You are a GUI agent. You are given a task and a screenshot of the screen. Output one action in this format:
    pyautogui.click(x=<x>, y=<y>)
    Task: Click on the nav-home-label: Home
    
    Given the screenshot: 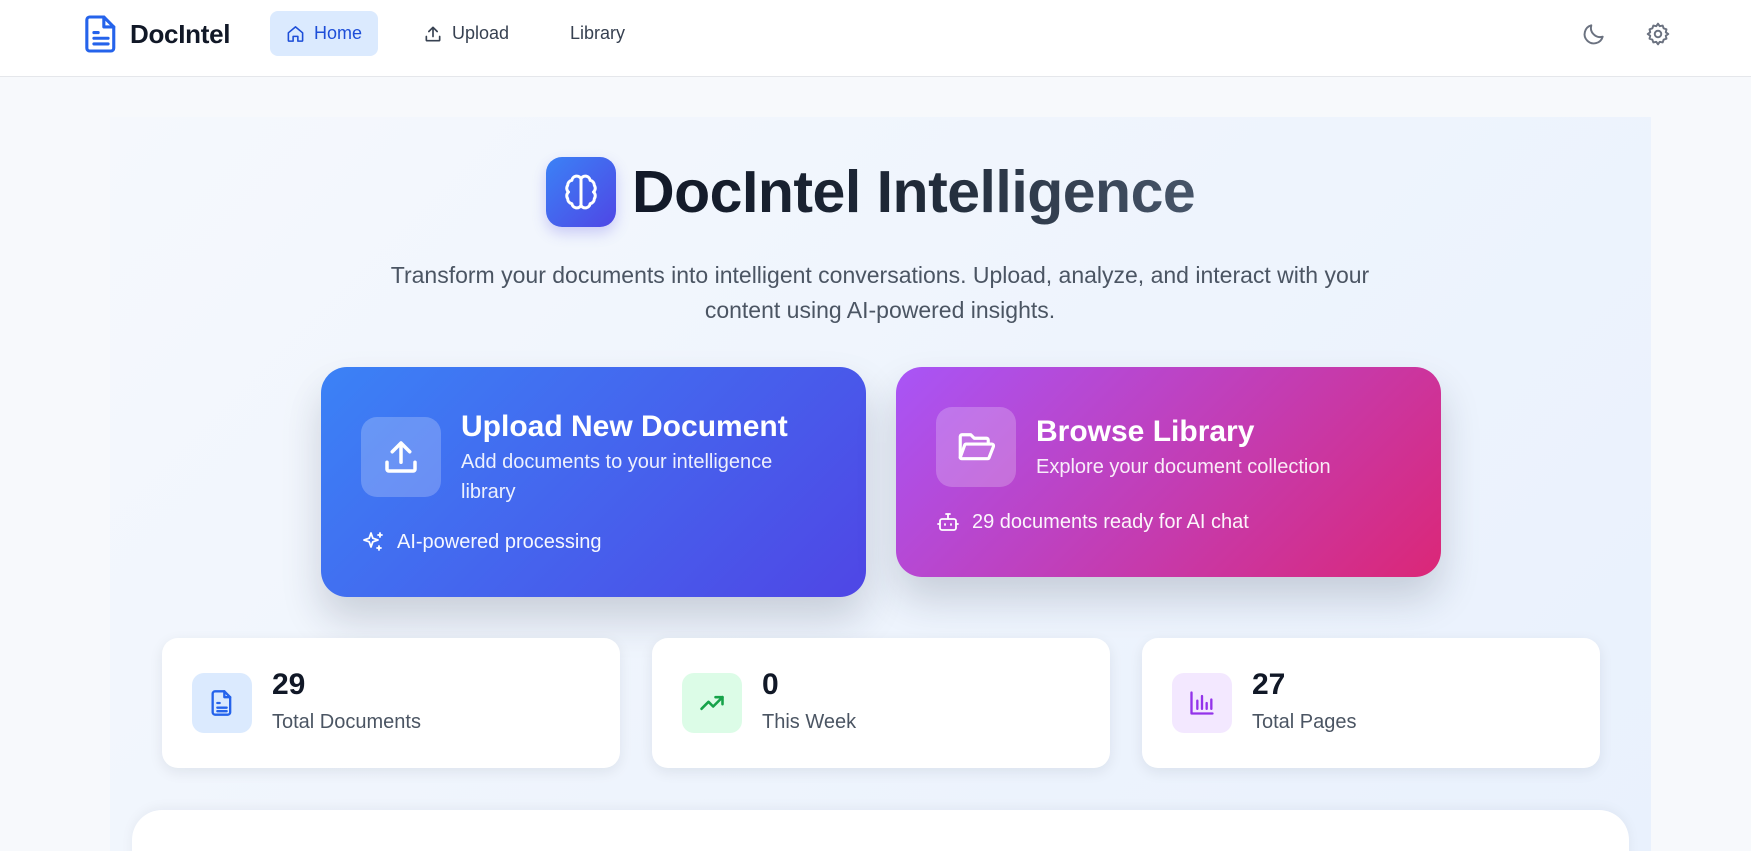 What is the action you would take?
    pyautogui.click(x=337, y=33)
    